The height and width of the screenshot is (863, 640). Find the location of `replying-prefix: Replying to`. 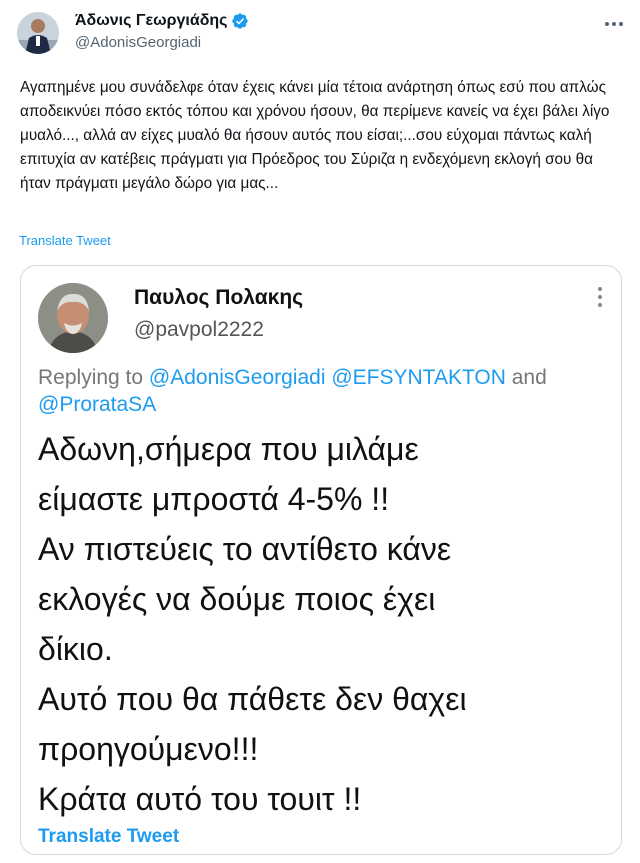

replying-prefix: Replying to is located at coordinates (91, 377).